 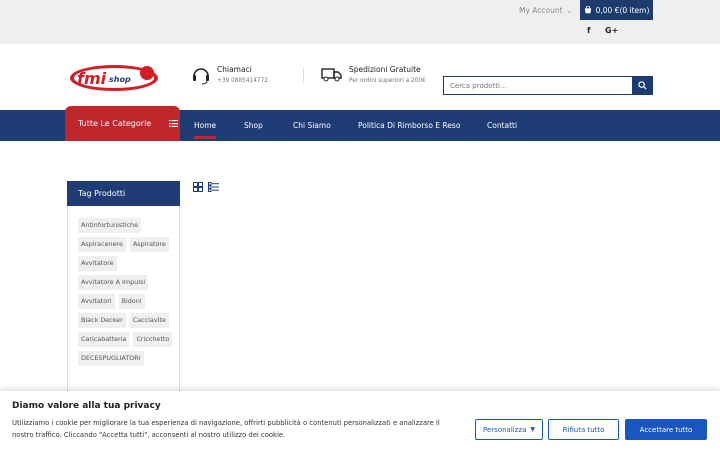 What do you see at coordinates (113, 282) in the screenshot?
I see `tag-item: Avvitatore A Impulsi` at bounding box center [113, 282].